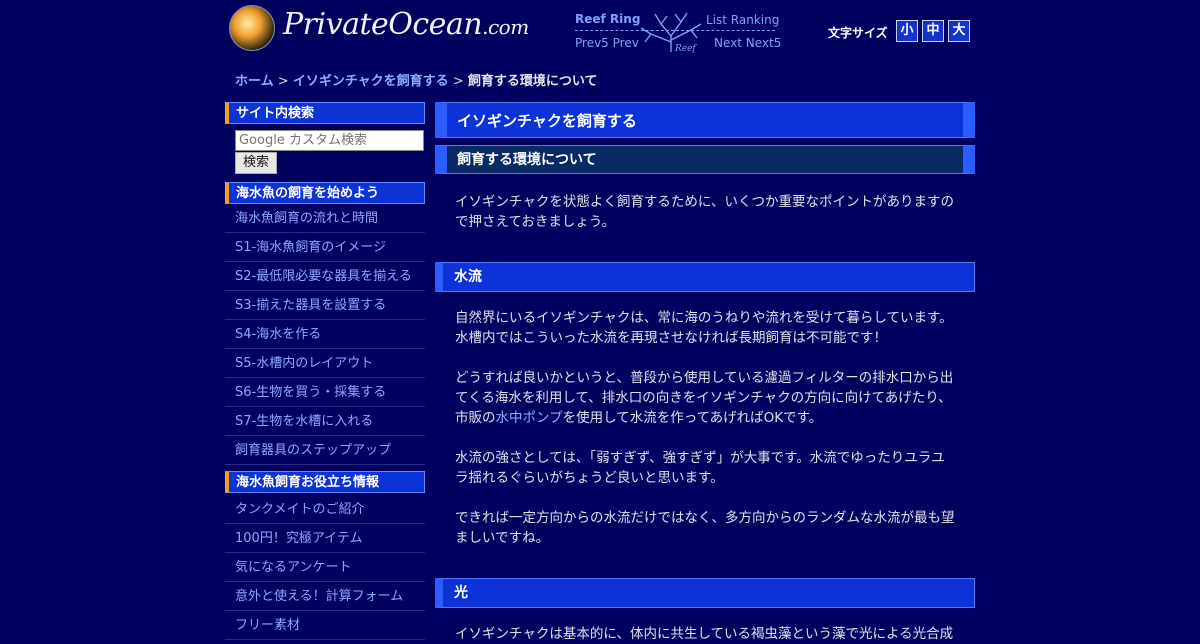  What do you see at coordinates (692, 418) in the screenshot?
I see `water-text: を使用して水流を作ってあげればOKです。` at bounding box center [692, 418].